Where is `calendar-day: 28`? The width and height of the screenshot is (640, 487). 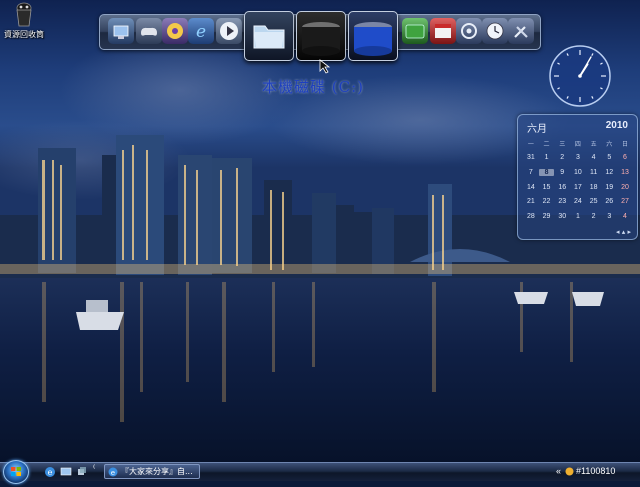
calendar-day: 28 is located at coordinates (531, 216).